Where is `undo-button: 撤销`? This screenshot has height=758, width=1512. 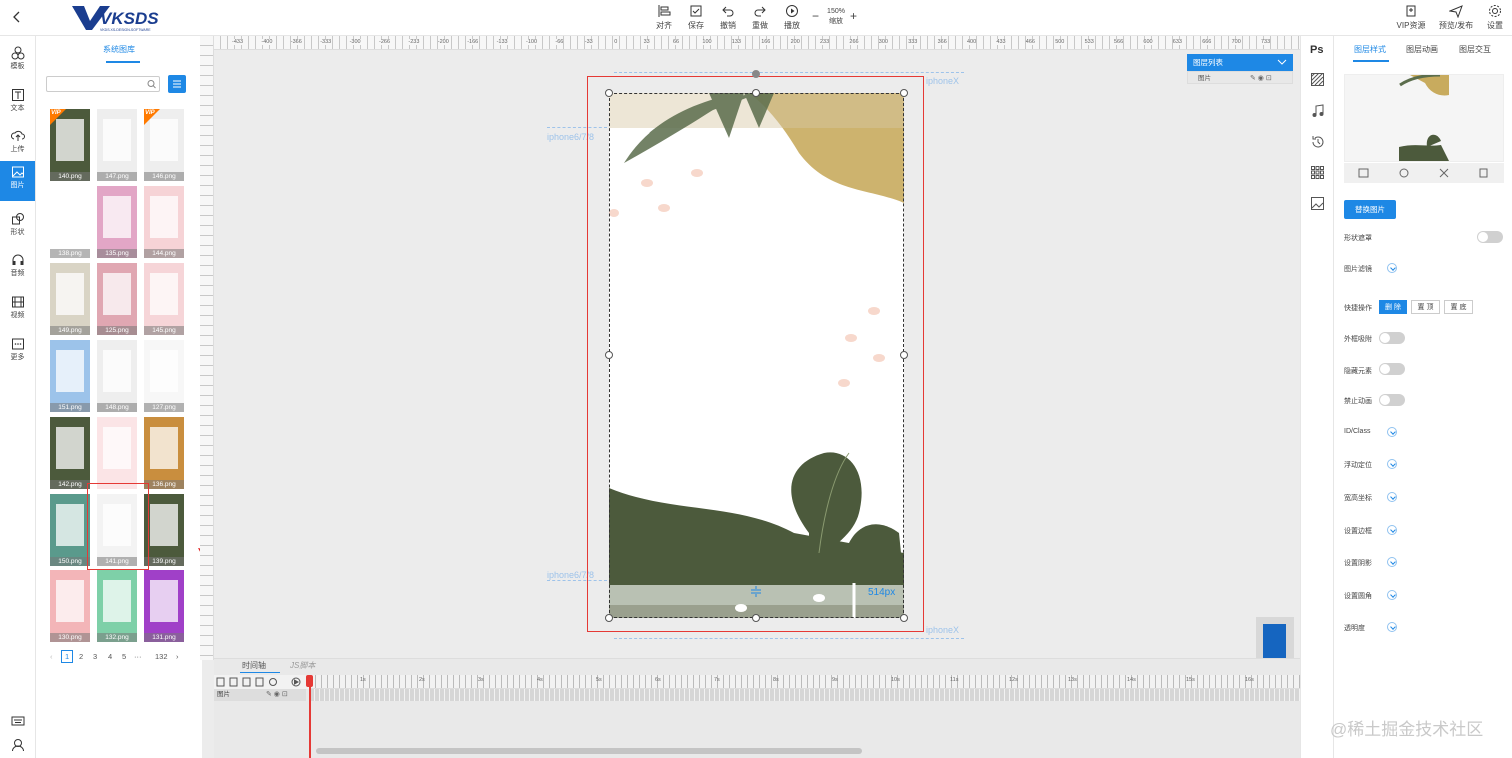
undo-button: 撤销 is located at coordinates (728, 17).